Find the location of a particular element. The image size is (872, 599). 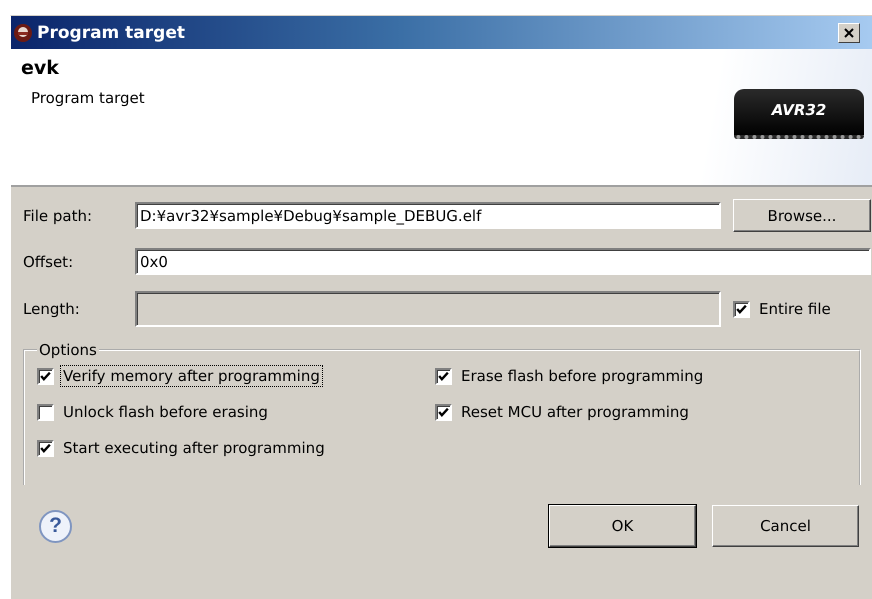

close-icon is located at coordinates (849, 32).